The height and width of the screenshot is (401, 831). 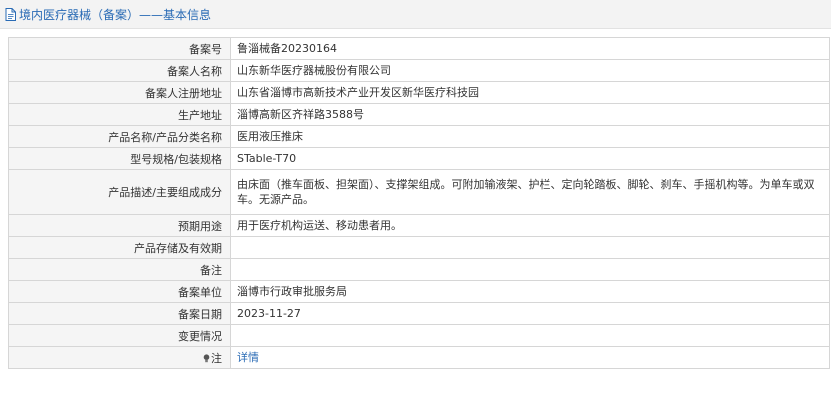 I want to click on row-label-record-date: 备案日期, so click(x=119, y=313).